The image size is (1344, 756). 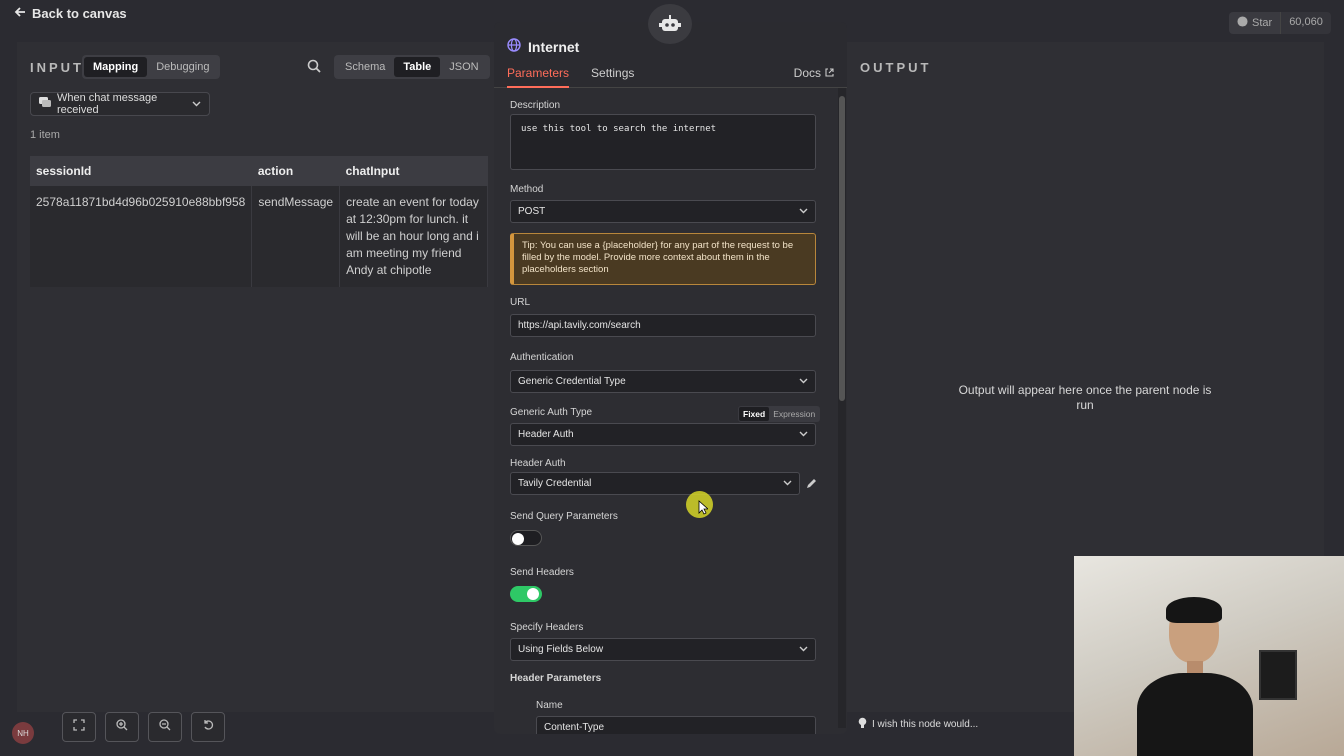 What do you see at coordinates (538, 463) in the screenshot?
I see `header-auth-label: Header Auth` at bounding box center [538, 463].